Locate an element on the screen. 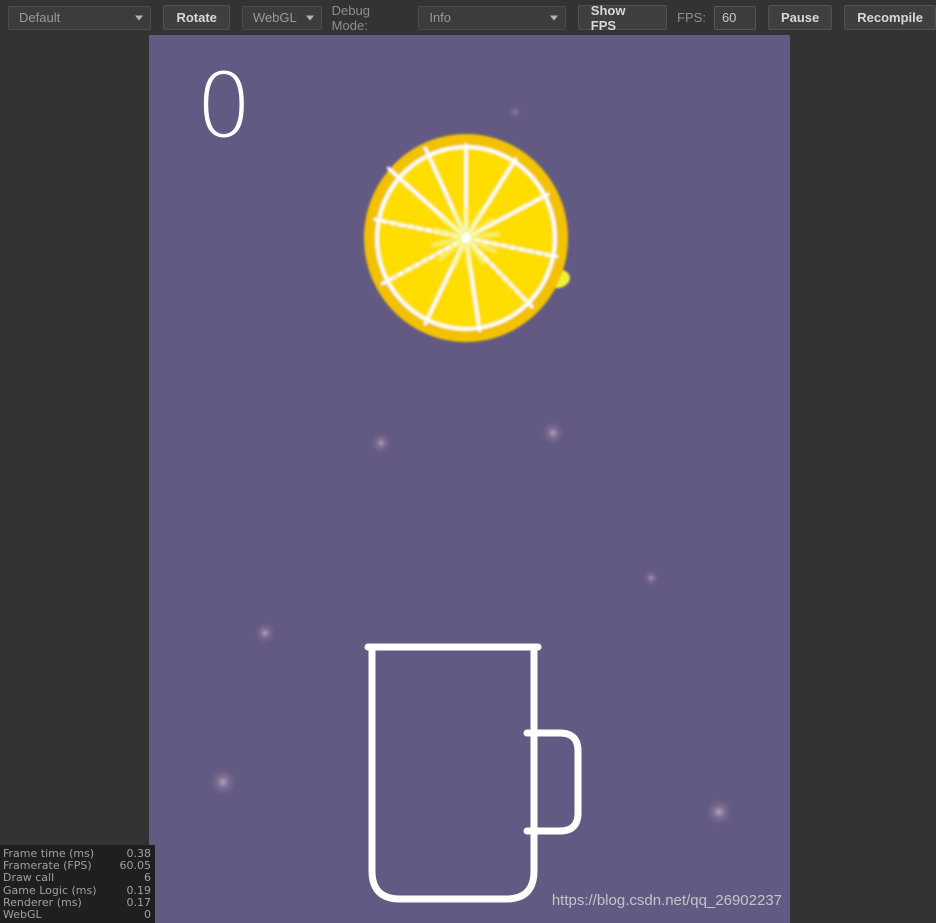  stats-row: WebGL 0 is located at coordinates (77, 915).